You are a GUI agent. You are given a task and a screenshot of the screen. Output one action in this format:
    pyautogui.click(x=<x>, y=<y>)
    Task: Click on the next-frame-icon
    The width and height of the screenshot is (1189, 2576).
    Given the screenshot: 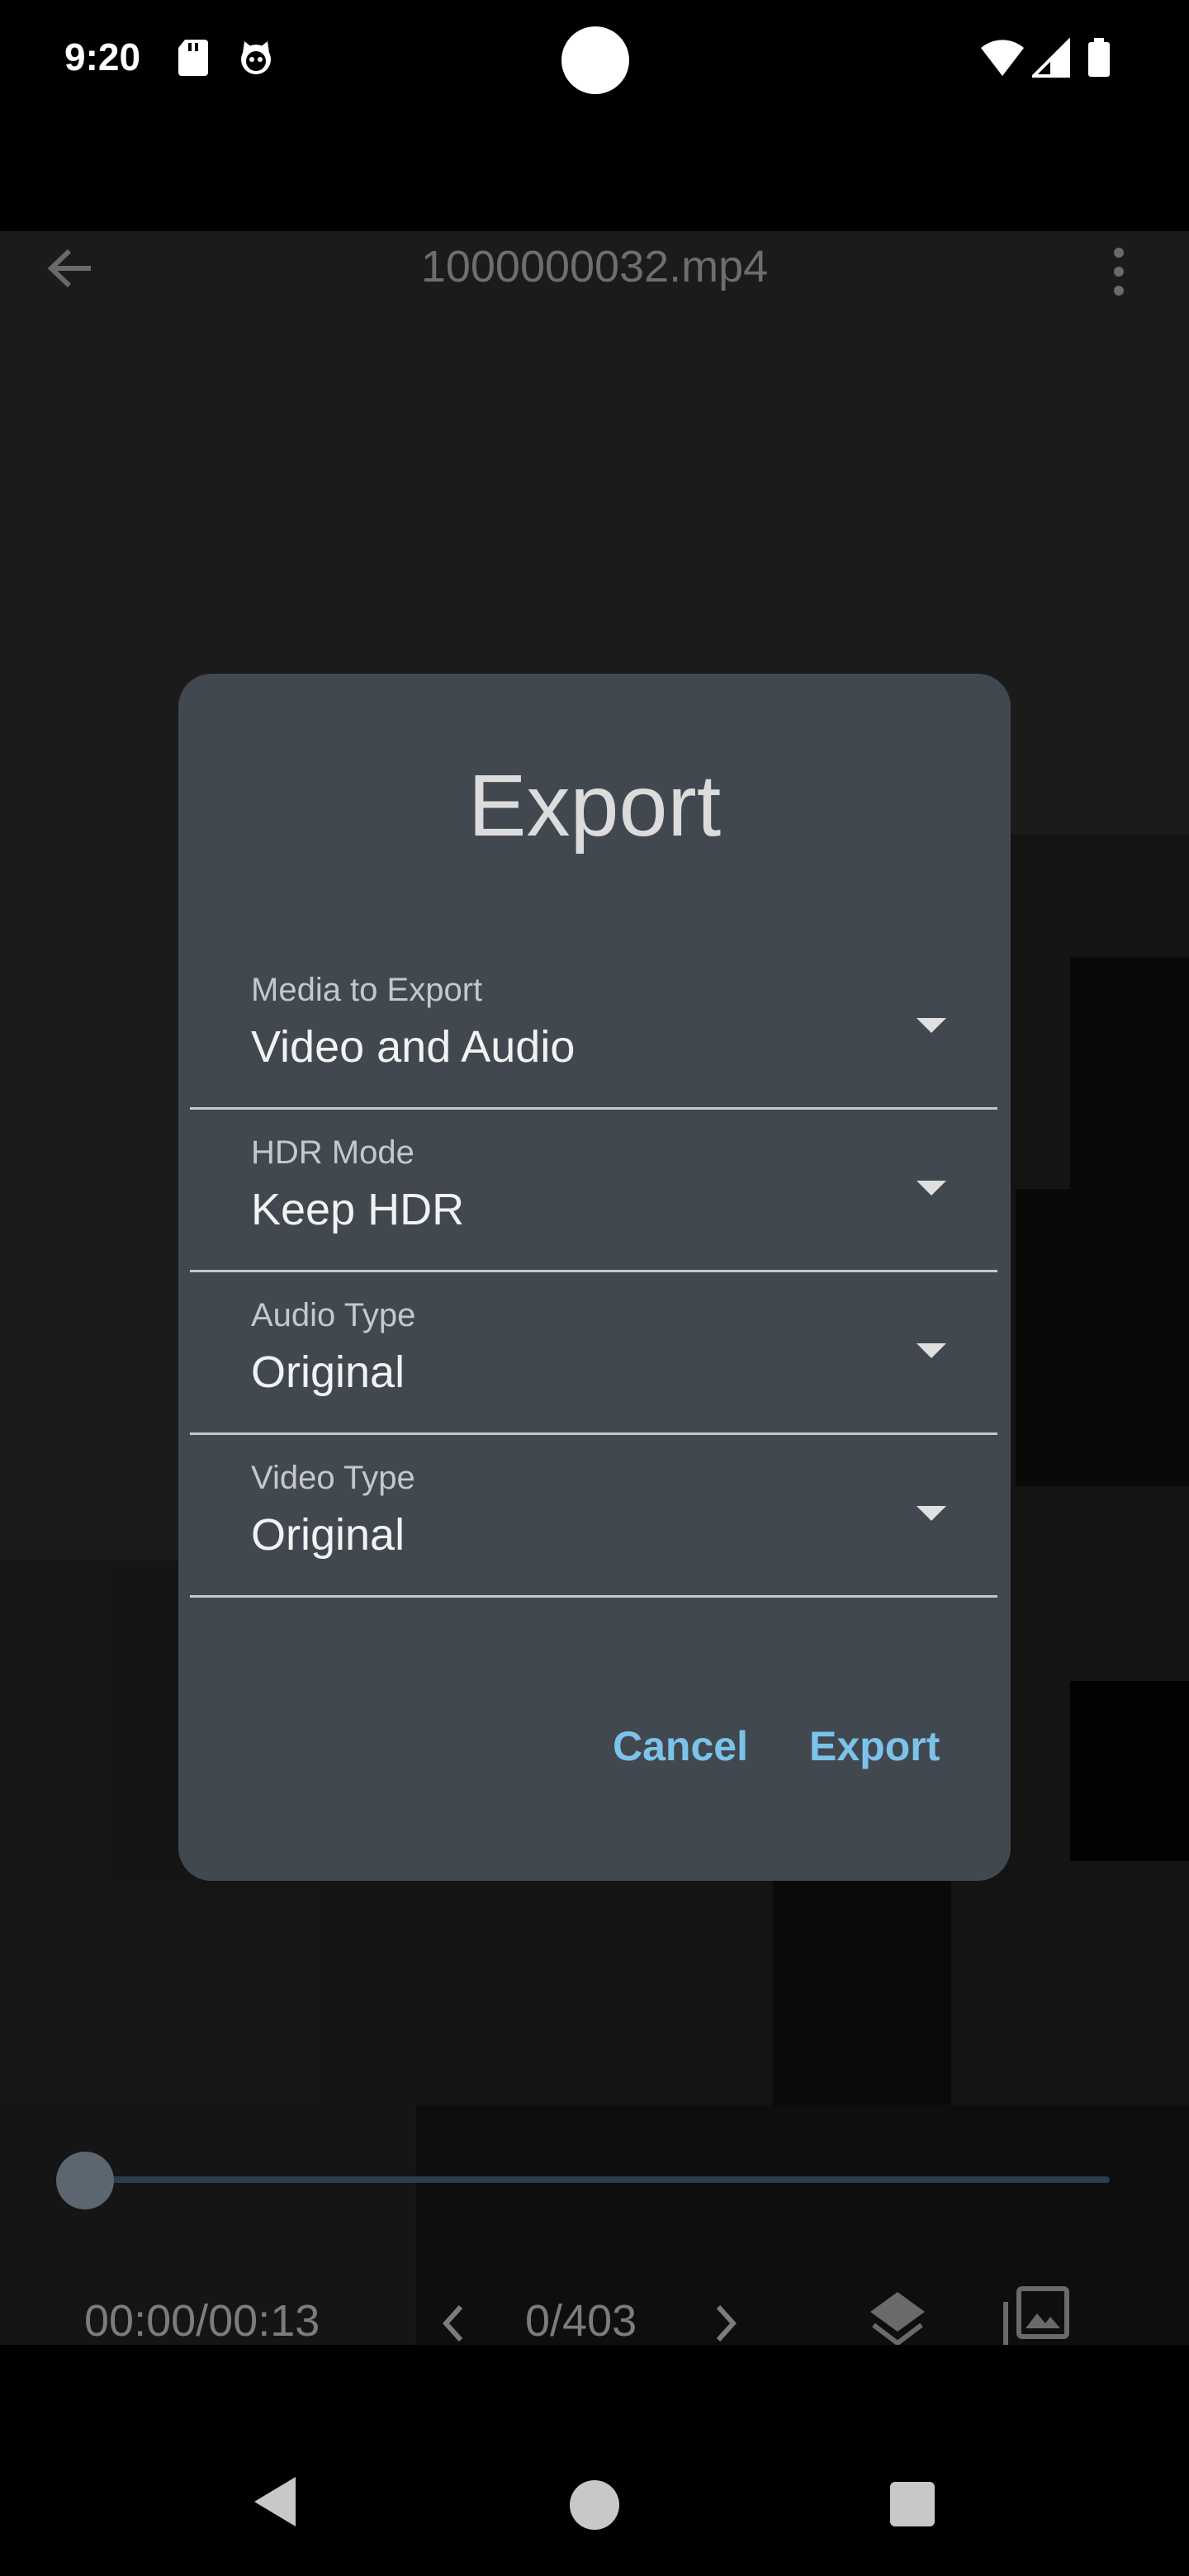 What is the action you would take?
    pyautogui.click(x=724, y=2323)
    